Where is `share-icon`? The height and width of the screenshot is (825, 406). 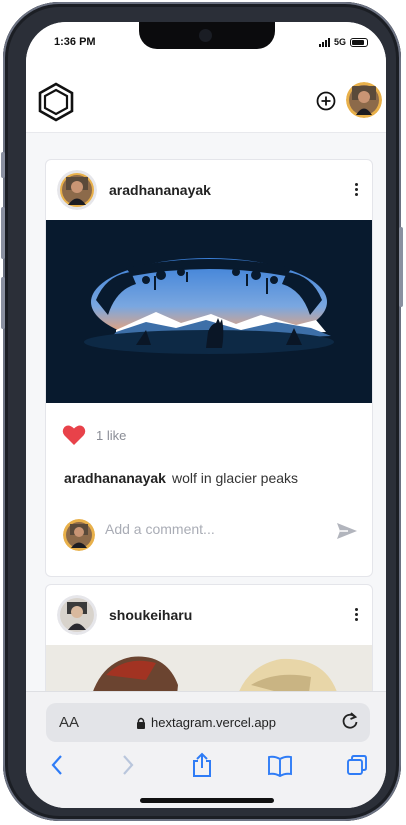 share-icon is located at coordinates (202, 767).